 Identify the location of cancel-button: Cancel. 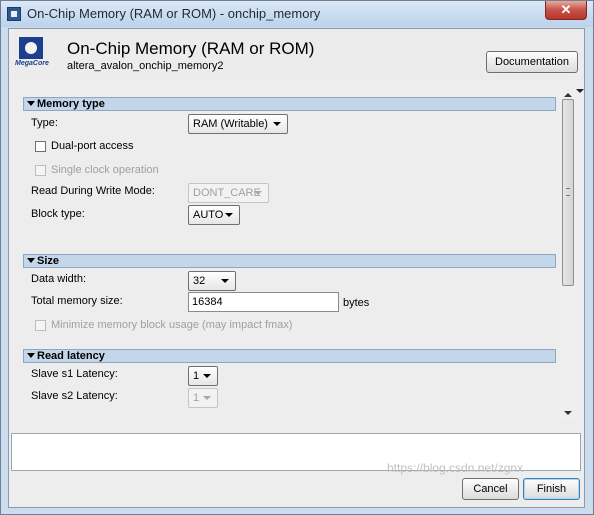
(490, 489).